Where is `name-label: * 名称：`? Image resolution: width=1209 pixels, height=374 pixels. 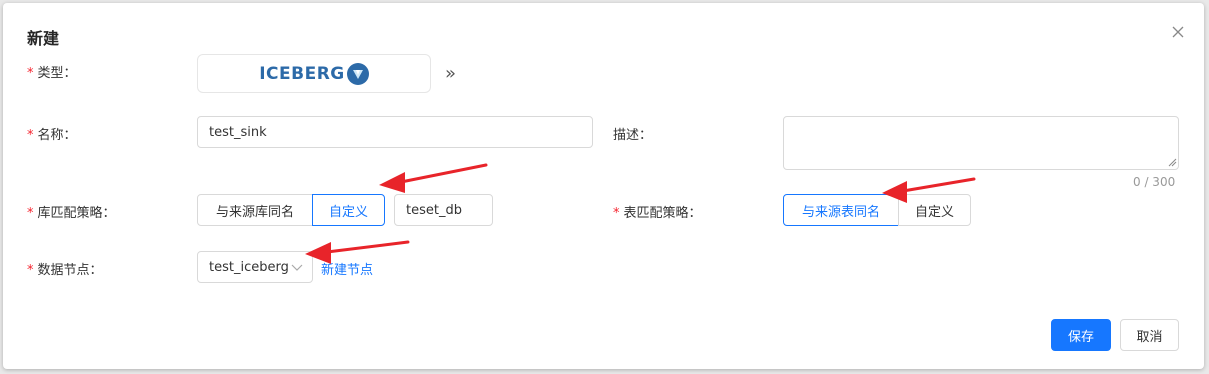
name-label: * 名称： is located at coordinates (52, 135).